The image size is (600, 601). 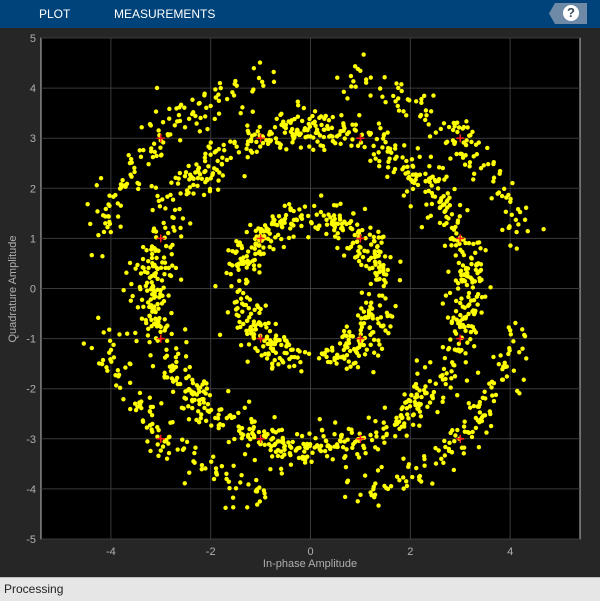 What do you see at coordinates (54, 14) in the screenshot?
I see `tab-plot: PLOT` at bounding box center [54, 14].